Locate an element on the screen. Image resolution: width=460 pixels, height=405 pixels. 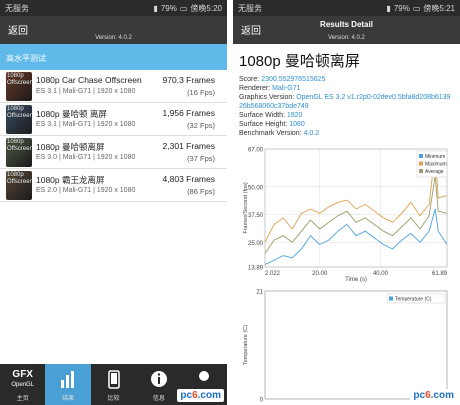
y-tick-label: 13.89 is located at coordinates (256, 269).